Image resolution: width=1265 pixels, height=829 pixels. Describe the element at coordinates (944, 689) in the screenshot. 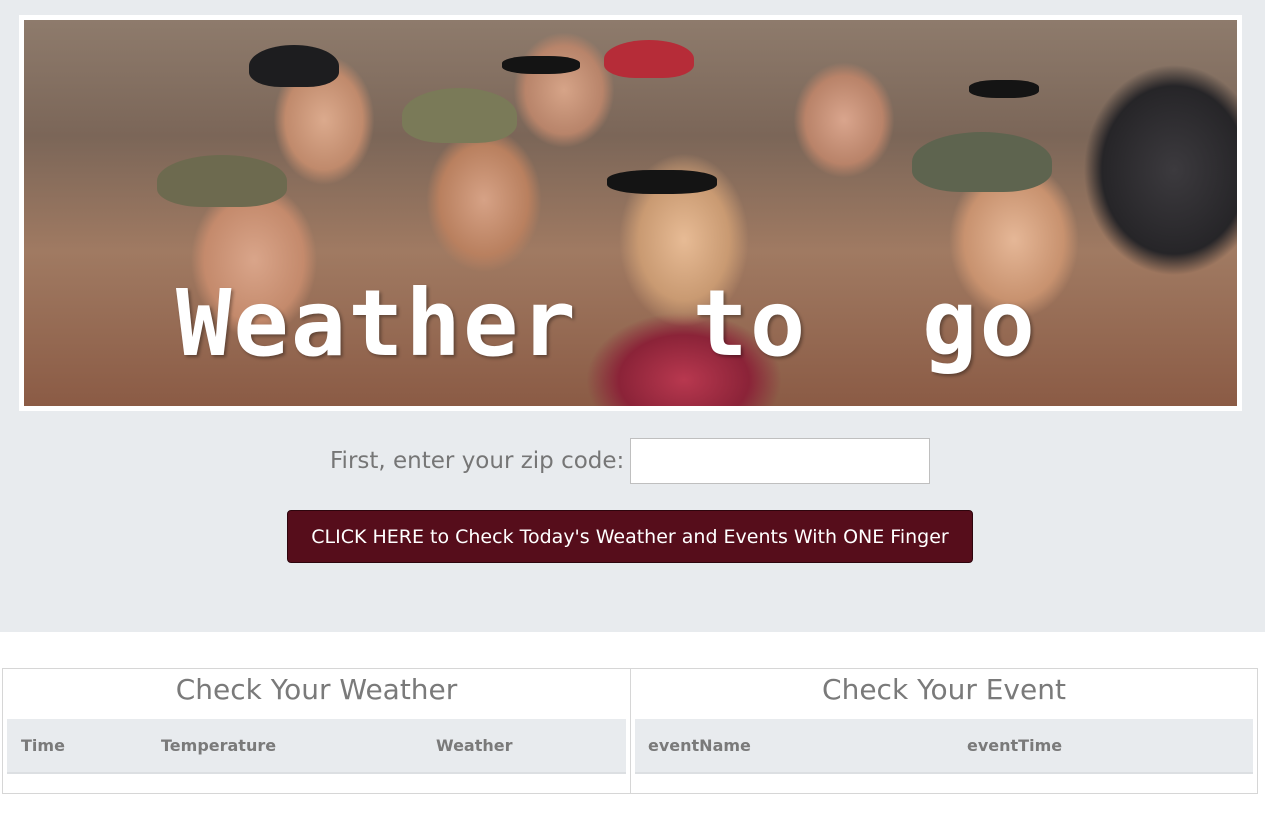

I see `event-panel-title: Check Your Event` at that location.